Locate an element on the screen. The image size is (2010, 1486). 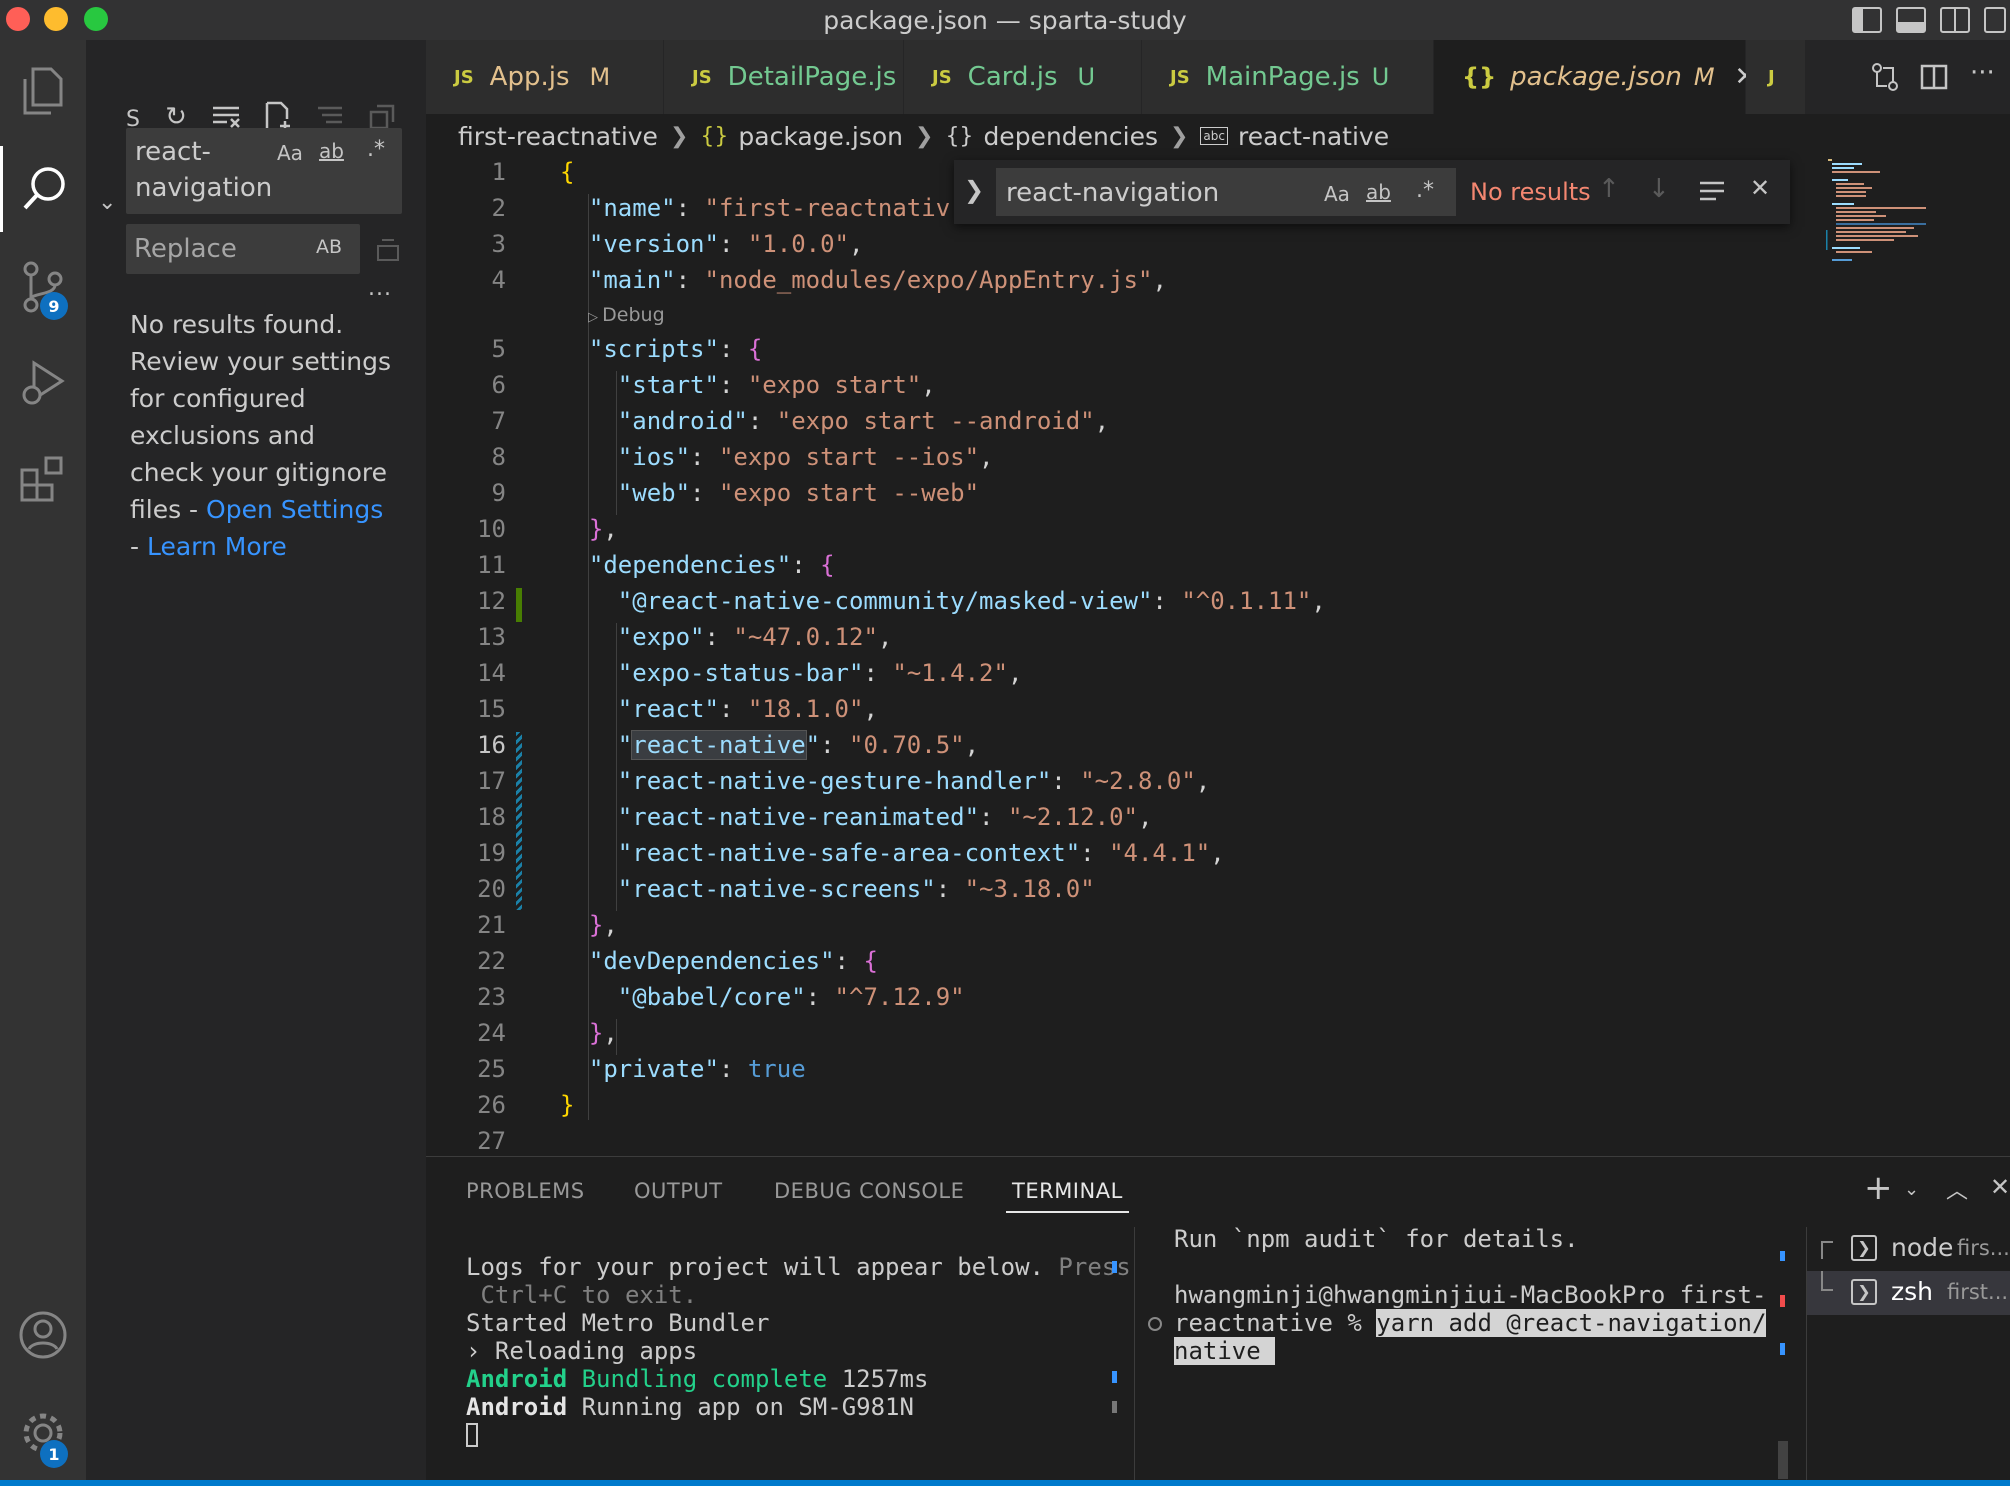
tree-connector is located at coordinates (1827, 1250).